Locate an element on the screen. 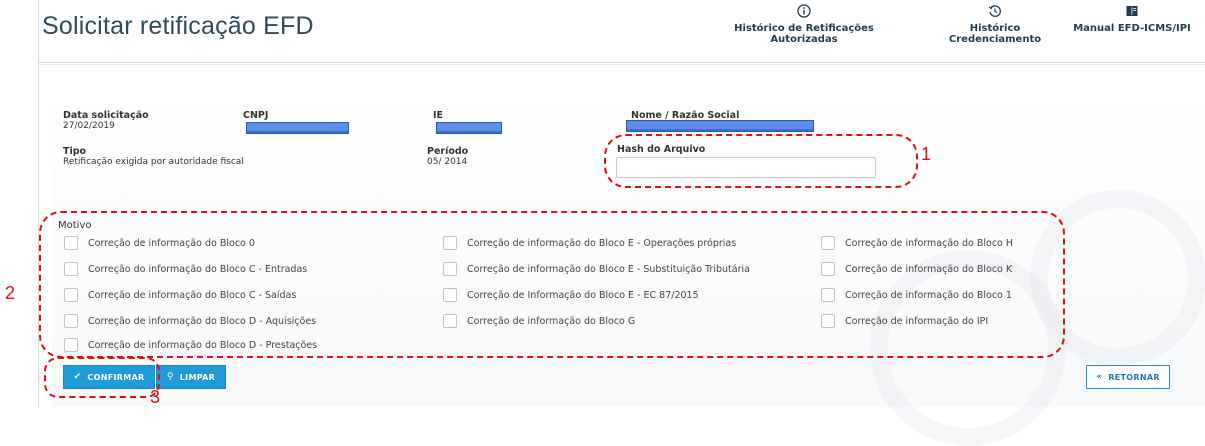 The height and width of the screenshot is (446, 1205). search-icon: ⚲ is located at coordinates (170, 377).